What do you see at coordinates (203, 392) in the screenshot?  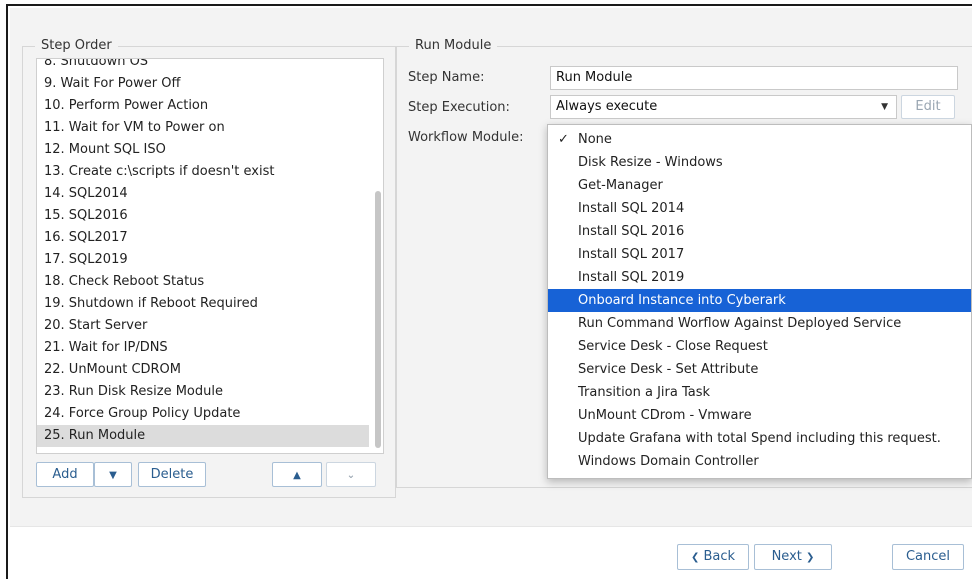 I see `step-list-item: 23. Run Disk Resize Module` at bounding box center [203, 392].